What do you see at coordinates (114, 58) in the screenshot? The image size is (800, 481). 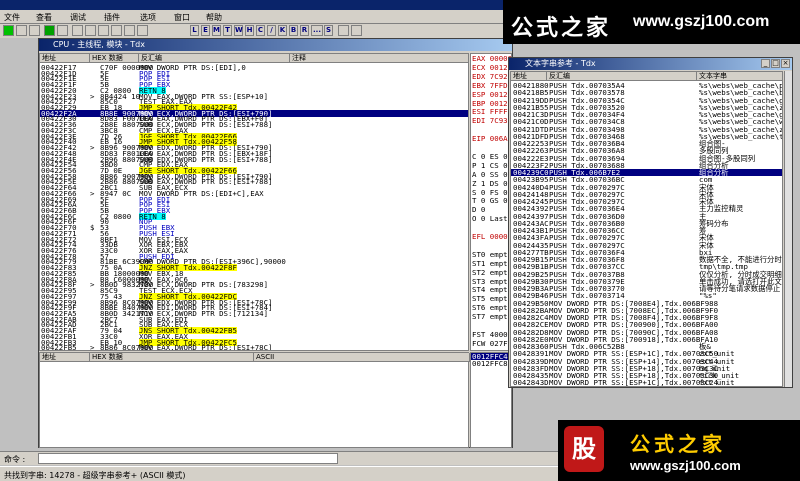 I see `col-hex: HEX 数据` at bounding box center [114, 58].